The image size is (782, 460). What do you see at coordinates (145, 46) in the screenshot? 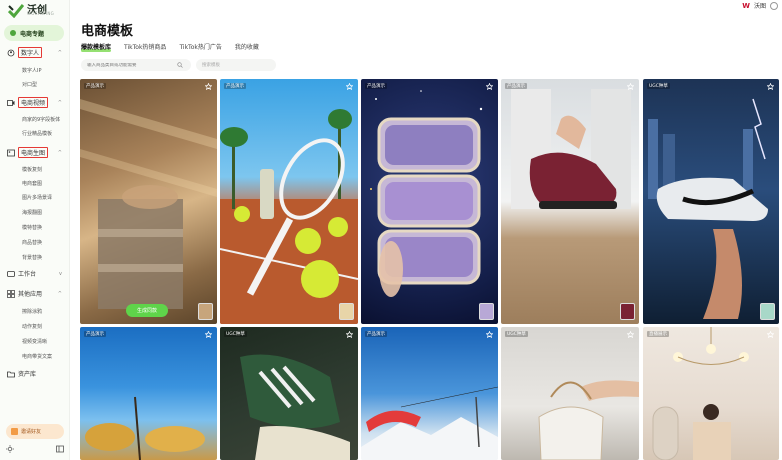
I see `tab-tiktok-products: TikTok热销商品` at bounding box center [145, 46].